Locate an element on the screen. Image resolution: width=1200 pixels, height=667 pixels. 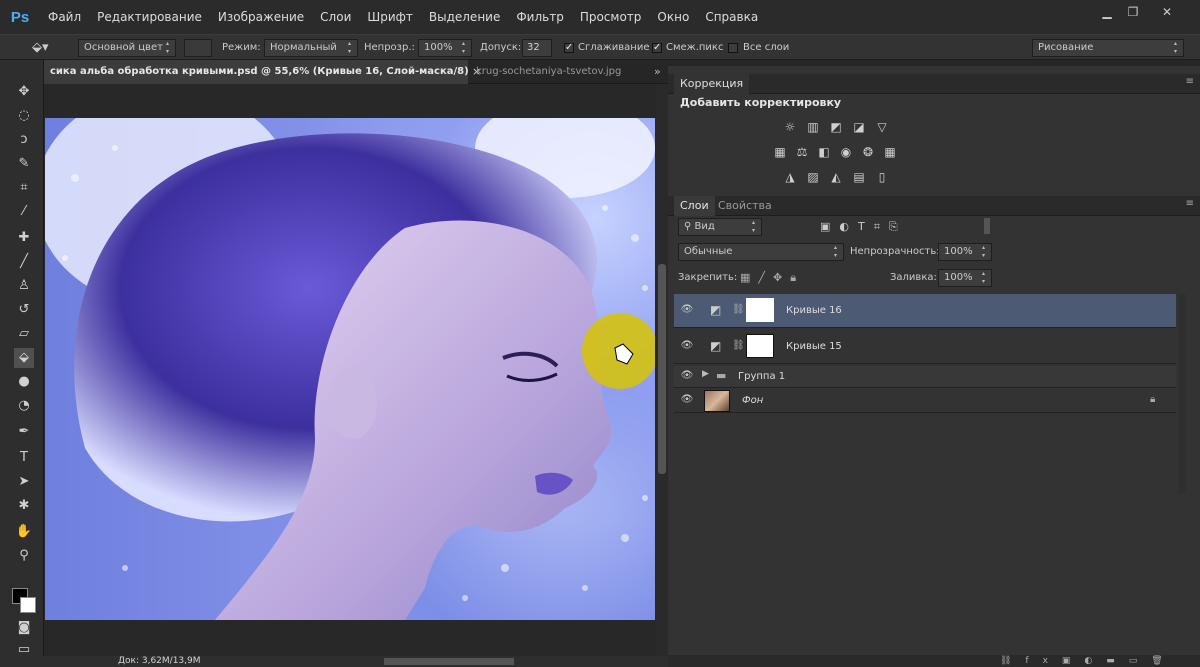
gradient-map-icon: ▤ is located at coordinates (859, 177).